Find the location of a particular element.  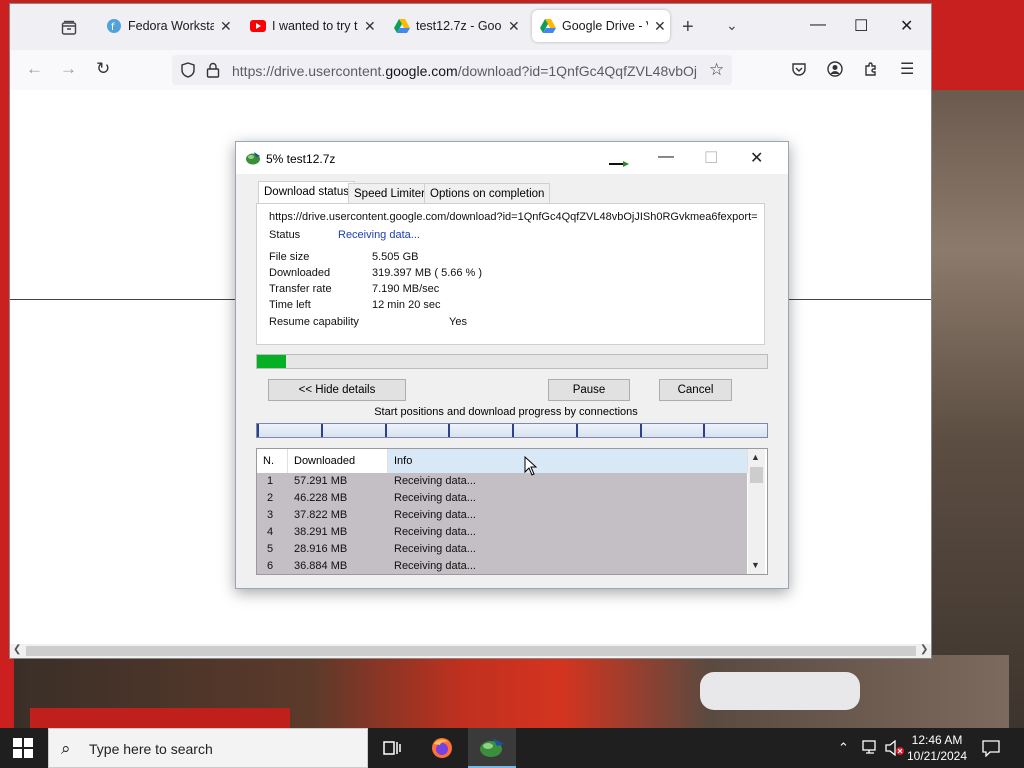

table-scrollbar-thumb is located at coordinates (756, 475).